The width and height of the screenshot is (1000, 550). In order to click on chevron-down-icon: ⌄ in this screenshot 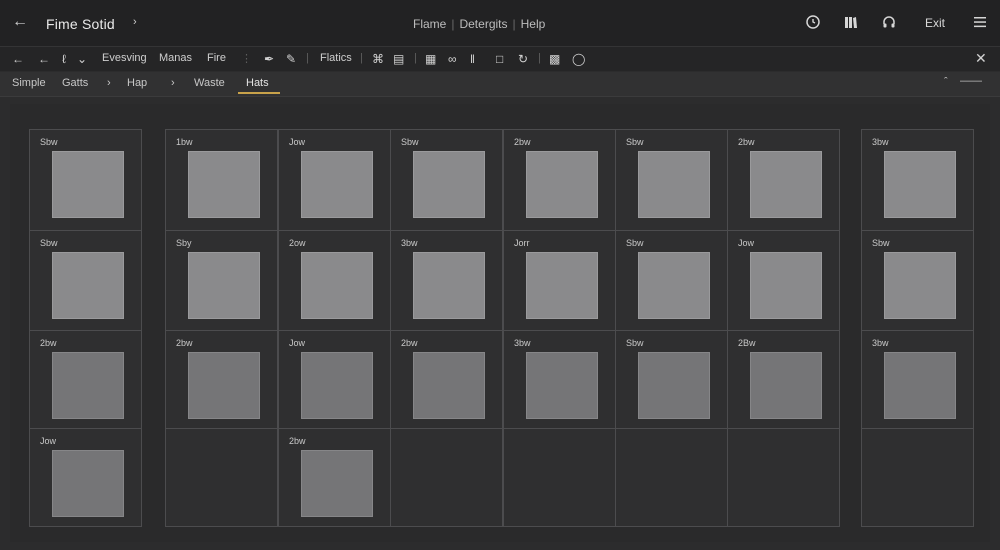, I will do `click(82, 59)`.